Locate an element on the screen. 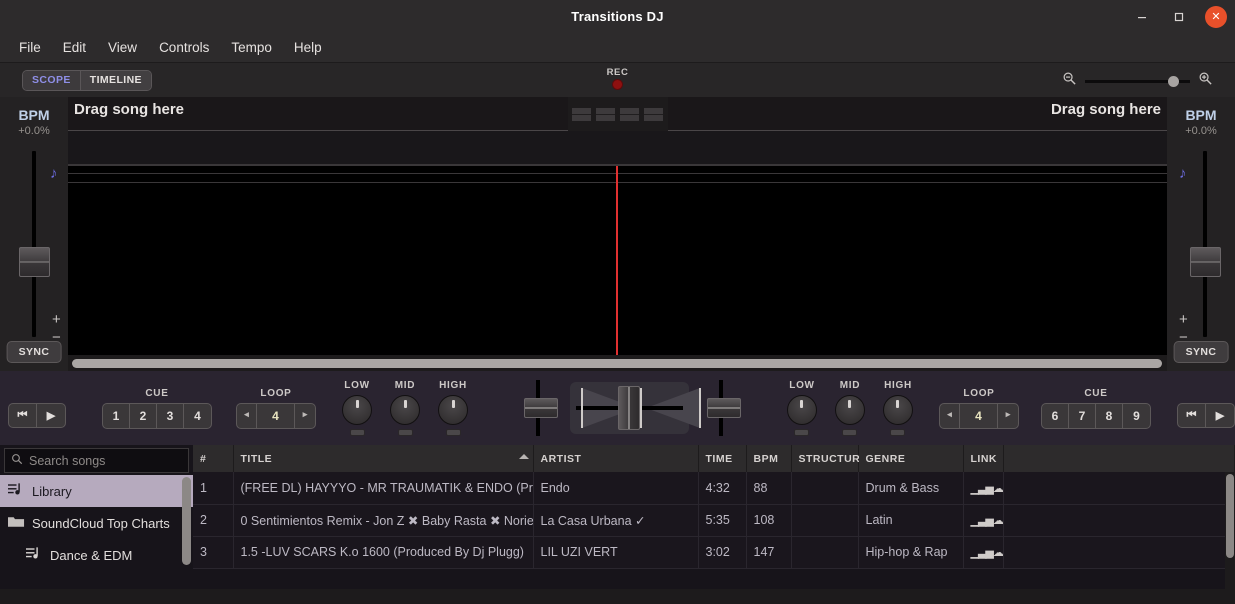 The height and width of the screenshot is (604, 1235). search-box: Search songs is located at coordinates (96, 460).